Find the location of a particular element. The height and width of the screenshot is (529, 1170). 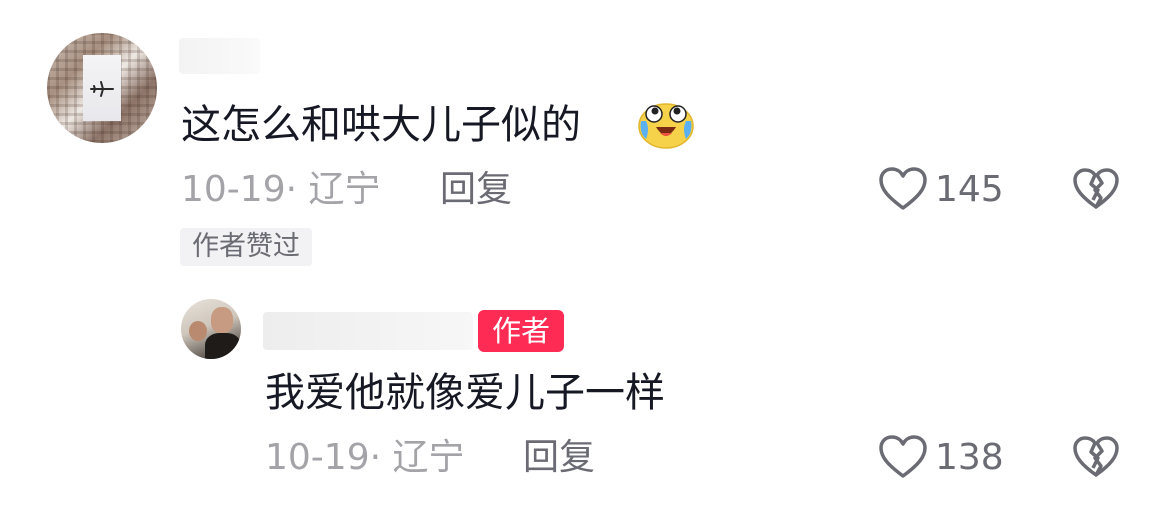

comment-date: 10-19 is located at coordinates (233, 189).